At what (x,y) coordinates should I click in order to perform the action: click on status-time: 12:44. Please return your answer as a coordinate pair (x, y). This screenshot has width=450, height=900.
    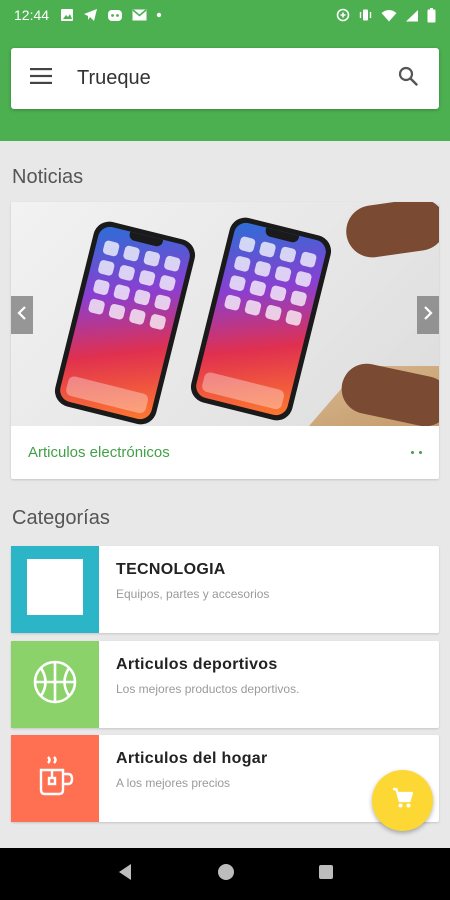
    Looking at the image, I should click on (32, 15).